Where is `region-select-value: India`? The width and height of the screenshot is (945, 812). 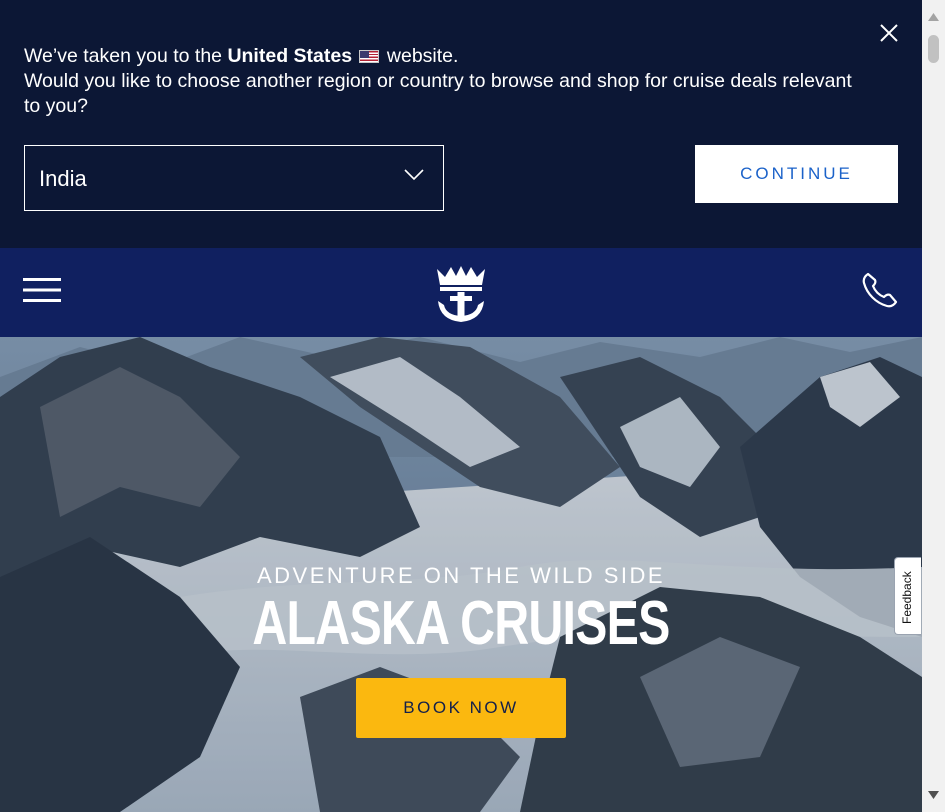
region-select-value: India is located at coordinates (63, 178).